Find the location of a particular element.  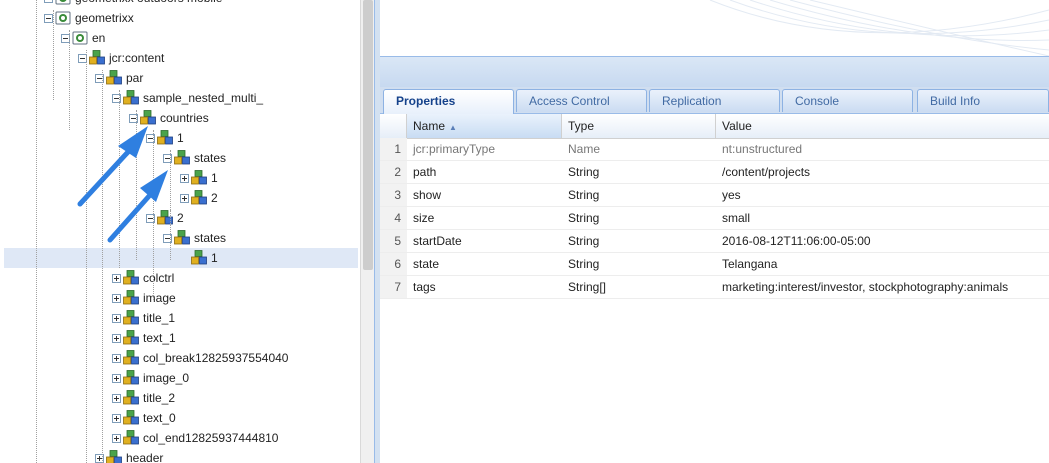

tree-node: image is located at coordinates (144, 298).